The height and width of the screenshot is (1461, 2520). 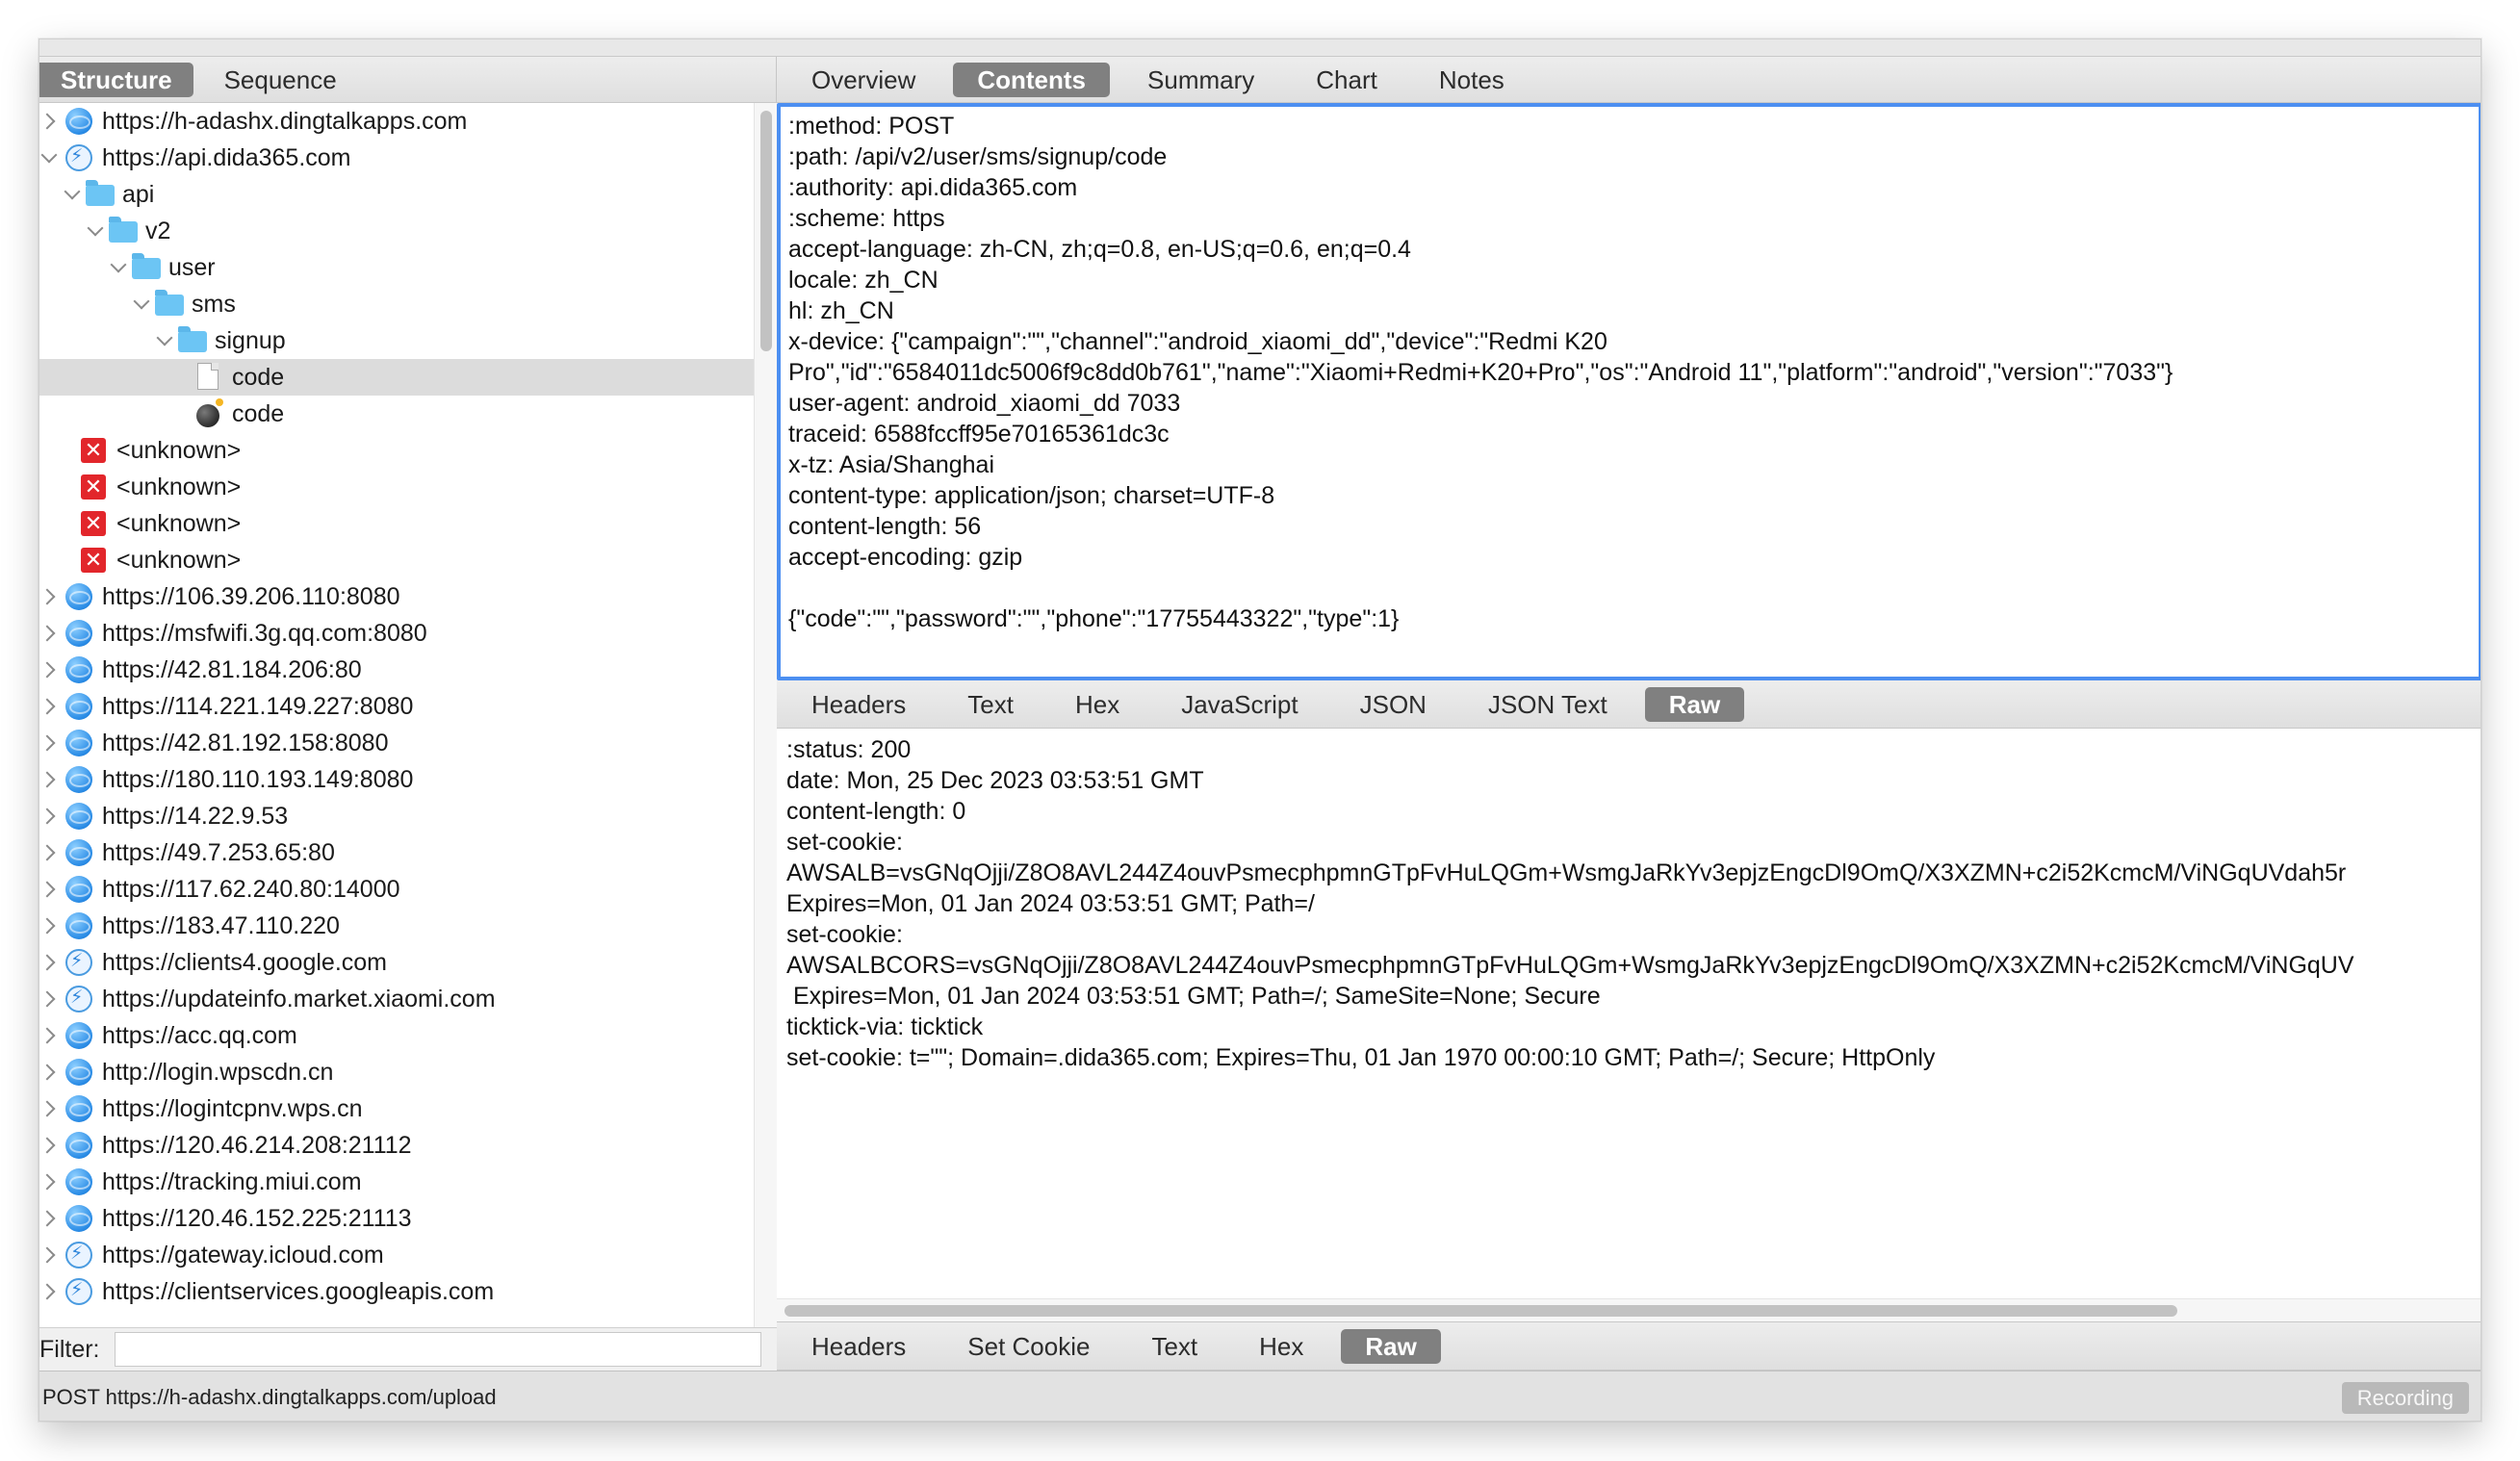 I want to click on detail-tab-chart: Chart, so click(x=1346, y=80).